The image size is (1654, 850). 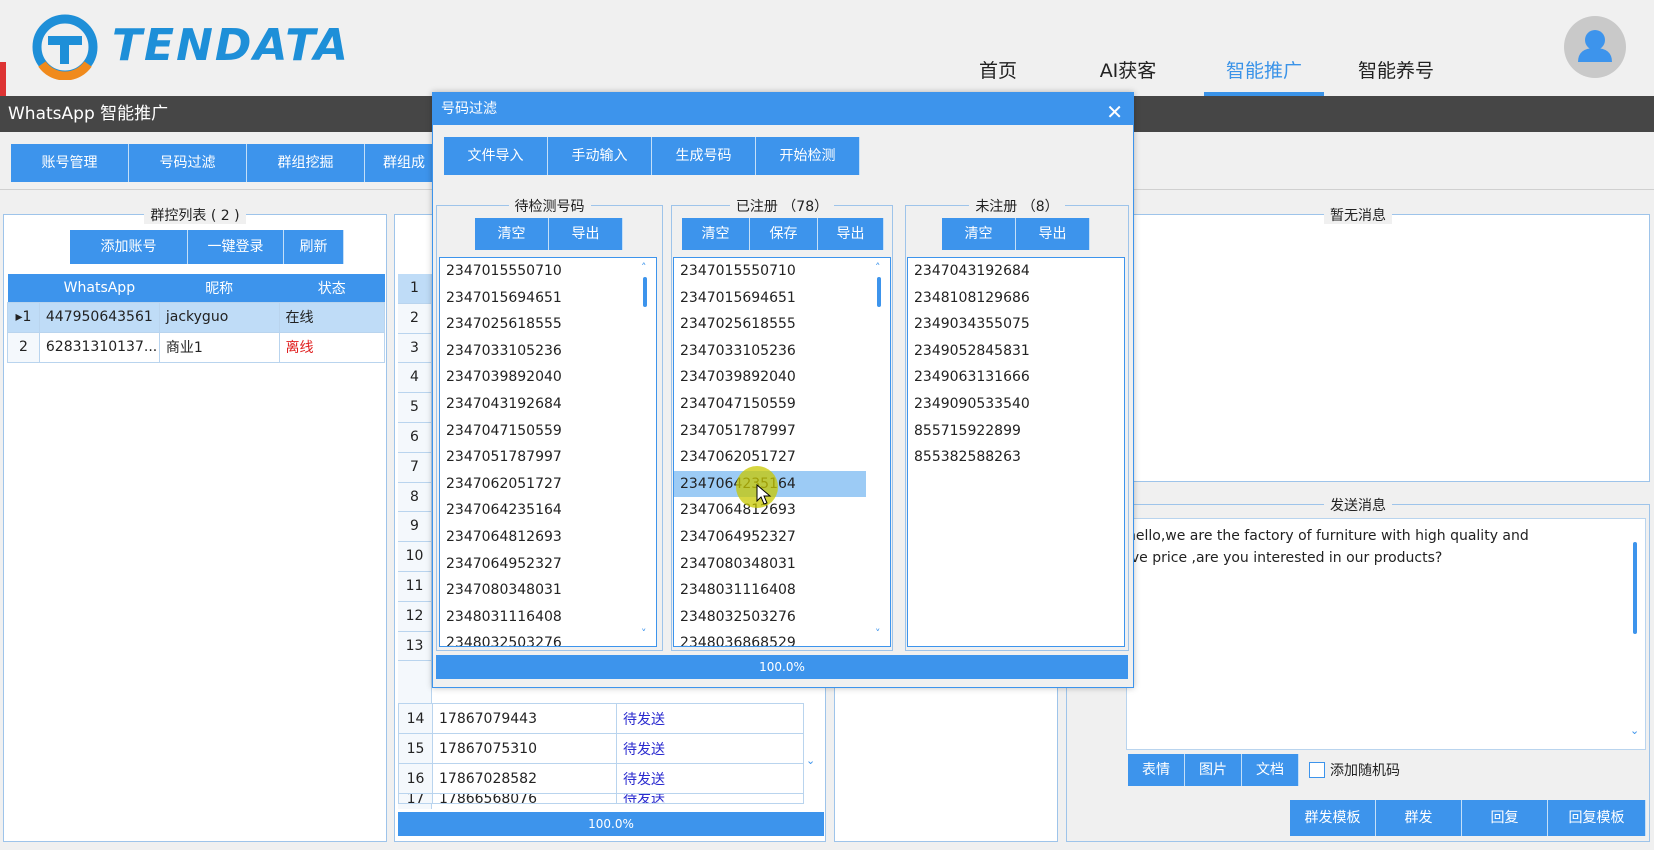 I want to click on list-item: 2347051787997, so click(x=782, y=431).